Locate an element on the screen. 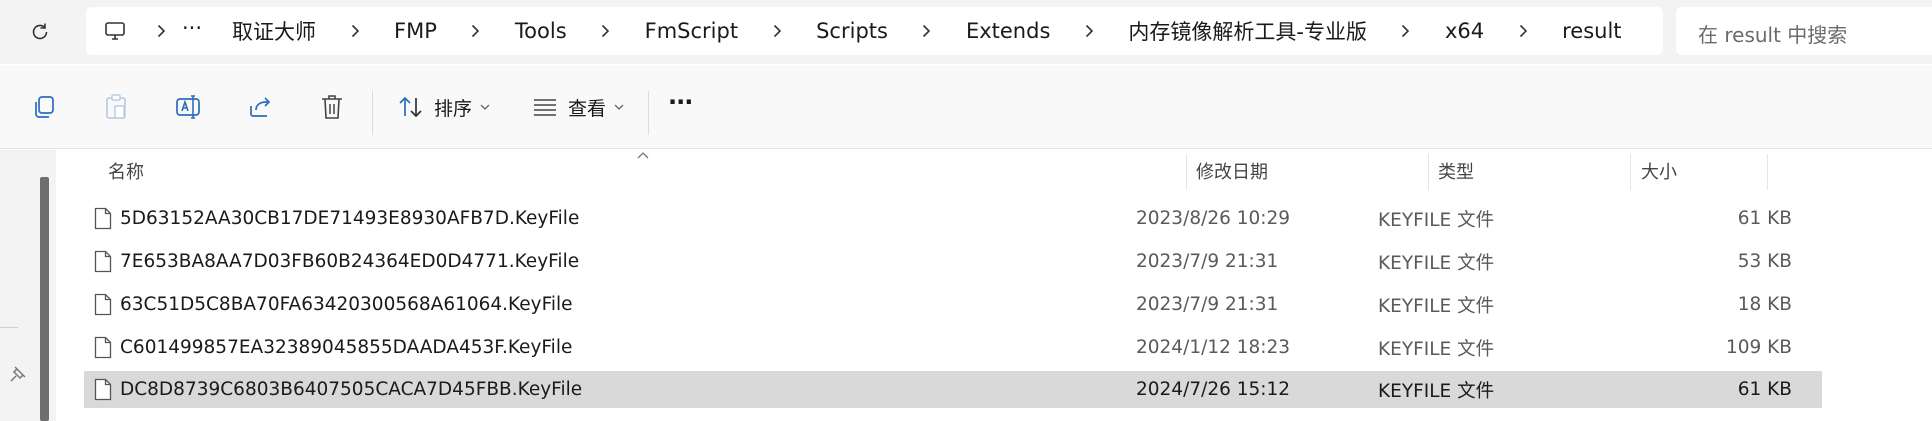  nav-divider is located at coordinates (9, 327).